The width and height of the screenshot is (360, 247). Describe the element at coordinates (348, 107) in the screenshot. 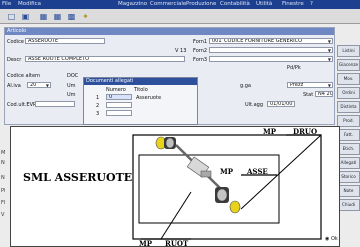

I see `side-button-distinta: Distinta` at that location.